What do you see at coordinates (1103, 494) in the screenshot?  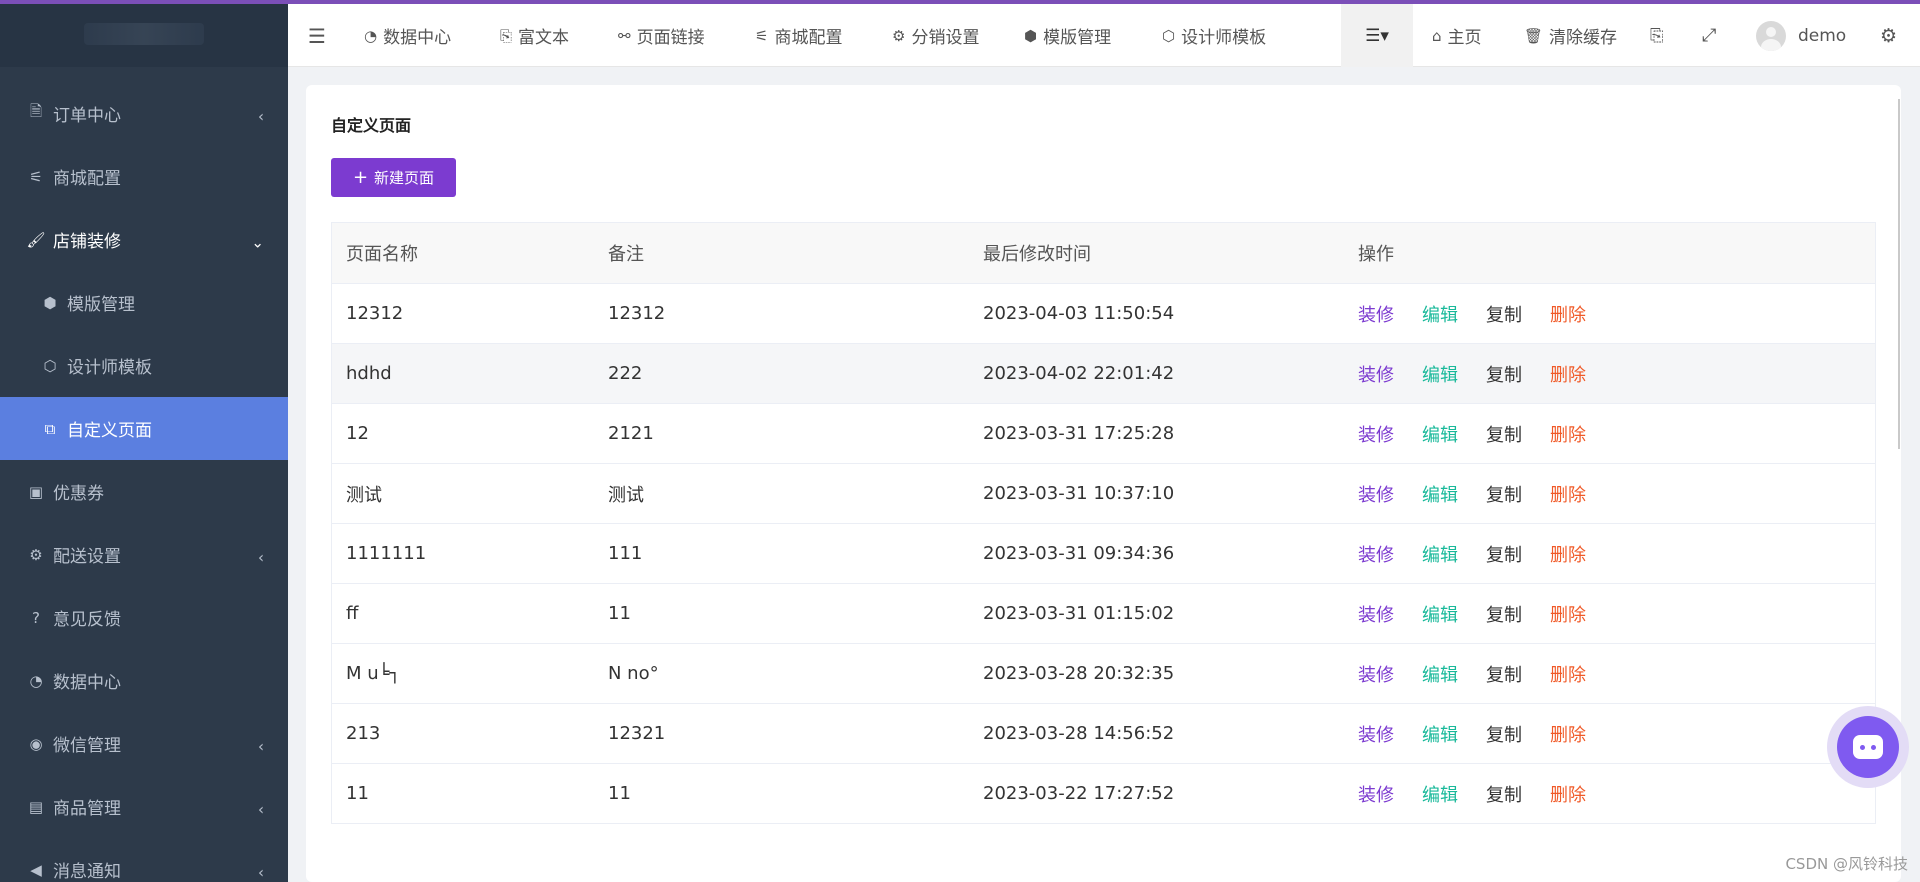 I see `table-row: 测试 测试 2023-03-31 10:37:10 装修 编辑 复制 删除` at bounding box center [1103, 494].